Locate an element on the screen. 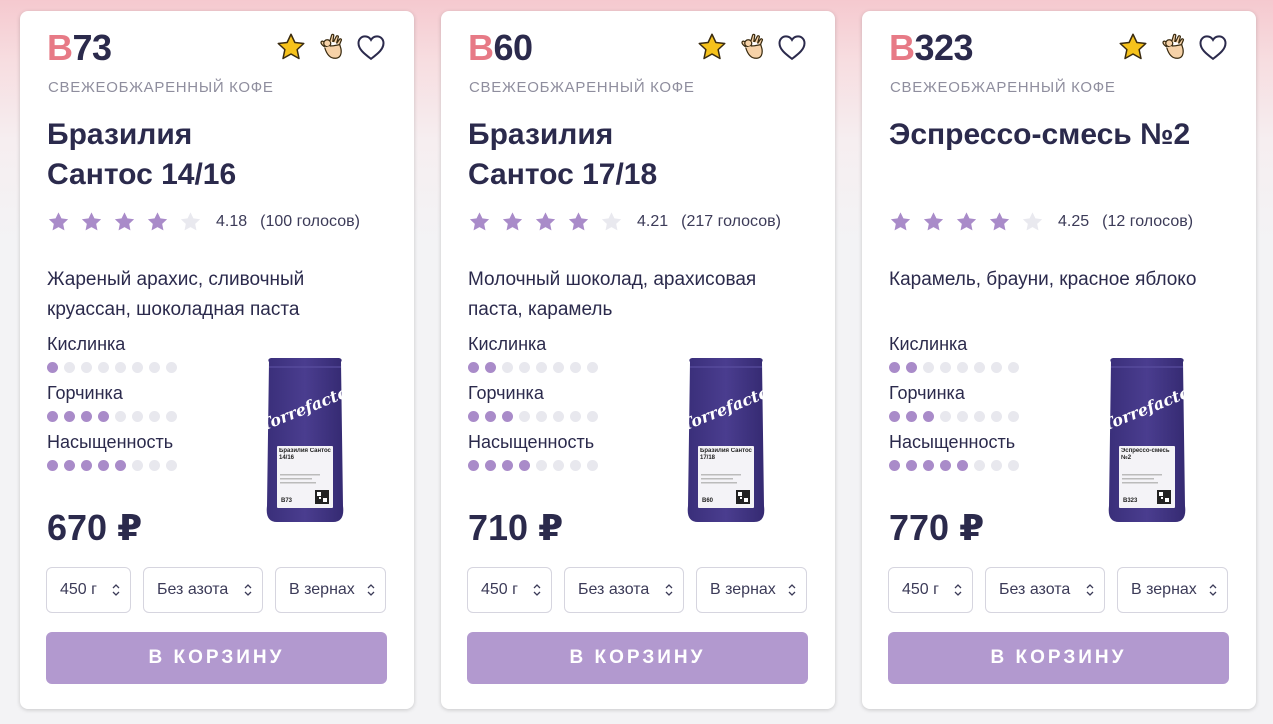 The width and height of the screenshot is (1273, 724). taste-attribute-label: Горчинка is located at coordinates (506, 393).